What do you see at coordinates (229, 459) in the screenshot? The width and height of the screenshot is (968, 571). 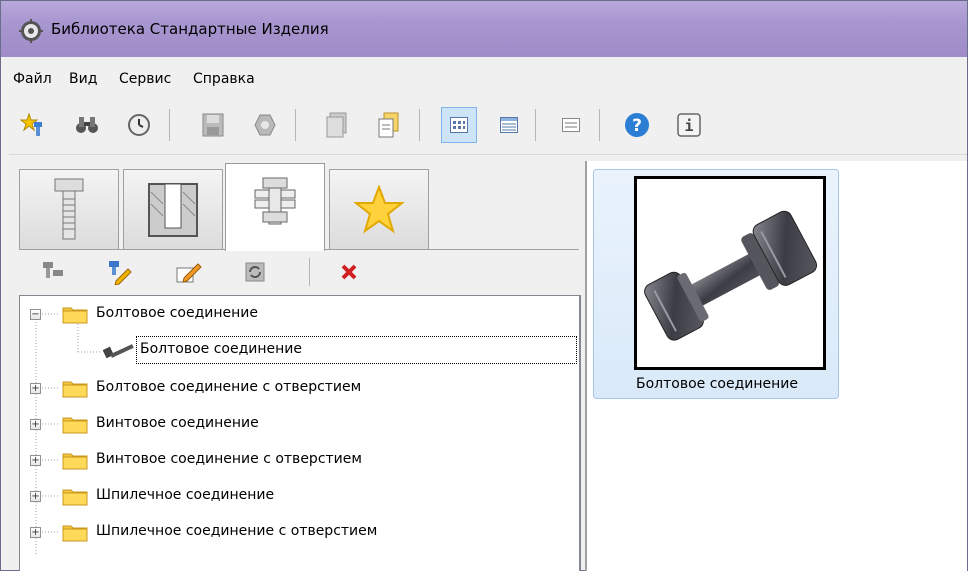 I see `tree-item-label: Винтовое соединение с отверстием` at bounding box center [229, 459].